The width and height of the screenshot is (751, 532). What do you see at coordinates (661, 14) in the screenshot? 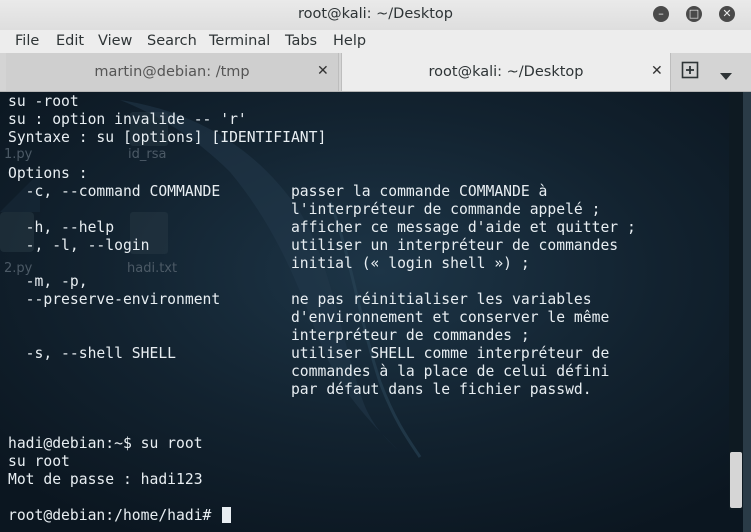
I see `minimize-icon: –` at bounding box center [661, 14].